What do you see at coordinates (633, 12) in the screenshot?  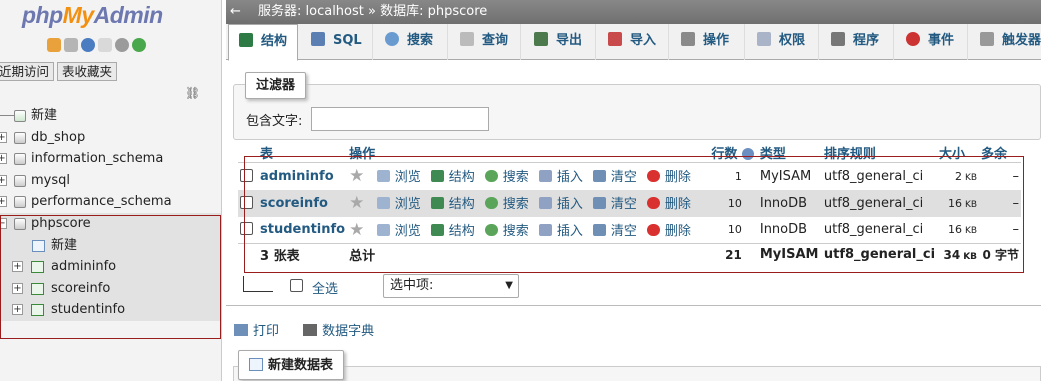 I see `breadcrumb-bar: ← 服务器: localhost » 数据库: phpscore` at bounding box center [633, 12].